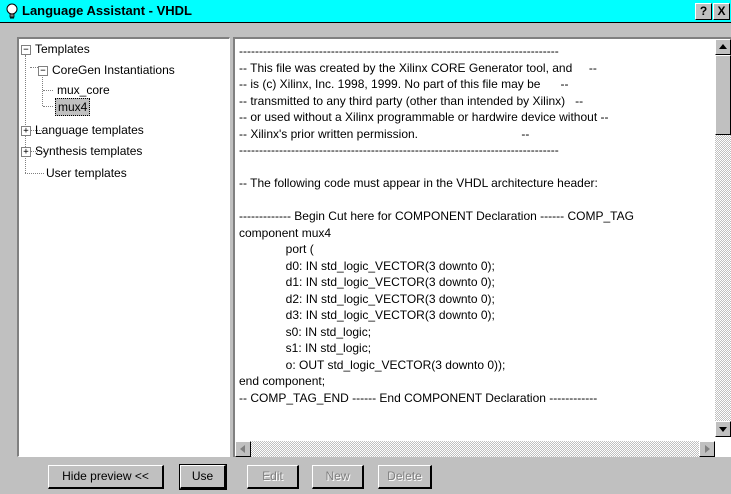  Describe the element at coordinates (723, 238) in the screenshot. I see `vertical-scrollbar` at that location.